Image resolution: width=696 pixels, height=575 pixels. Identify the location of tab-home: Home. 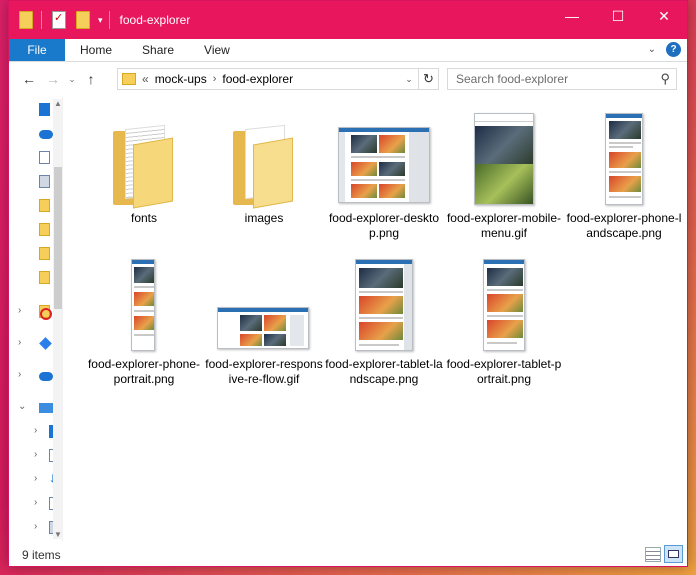
(96, 50).